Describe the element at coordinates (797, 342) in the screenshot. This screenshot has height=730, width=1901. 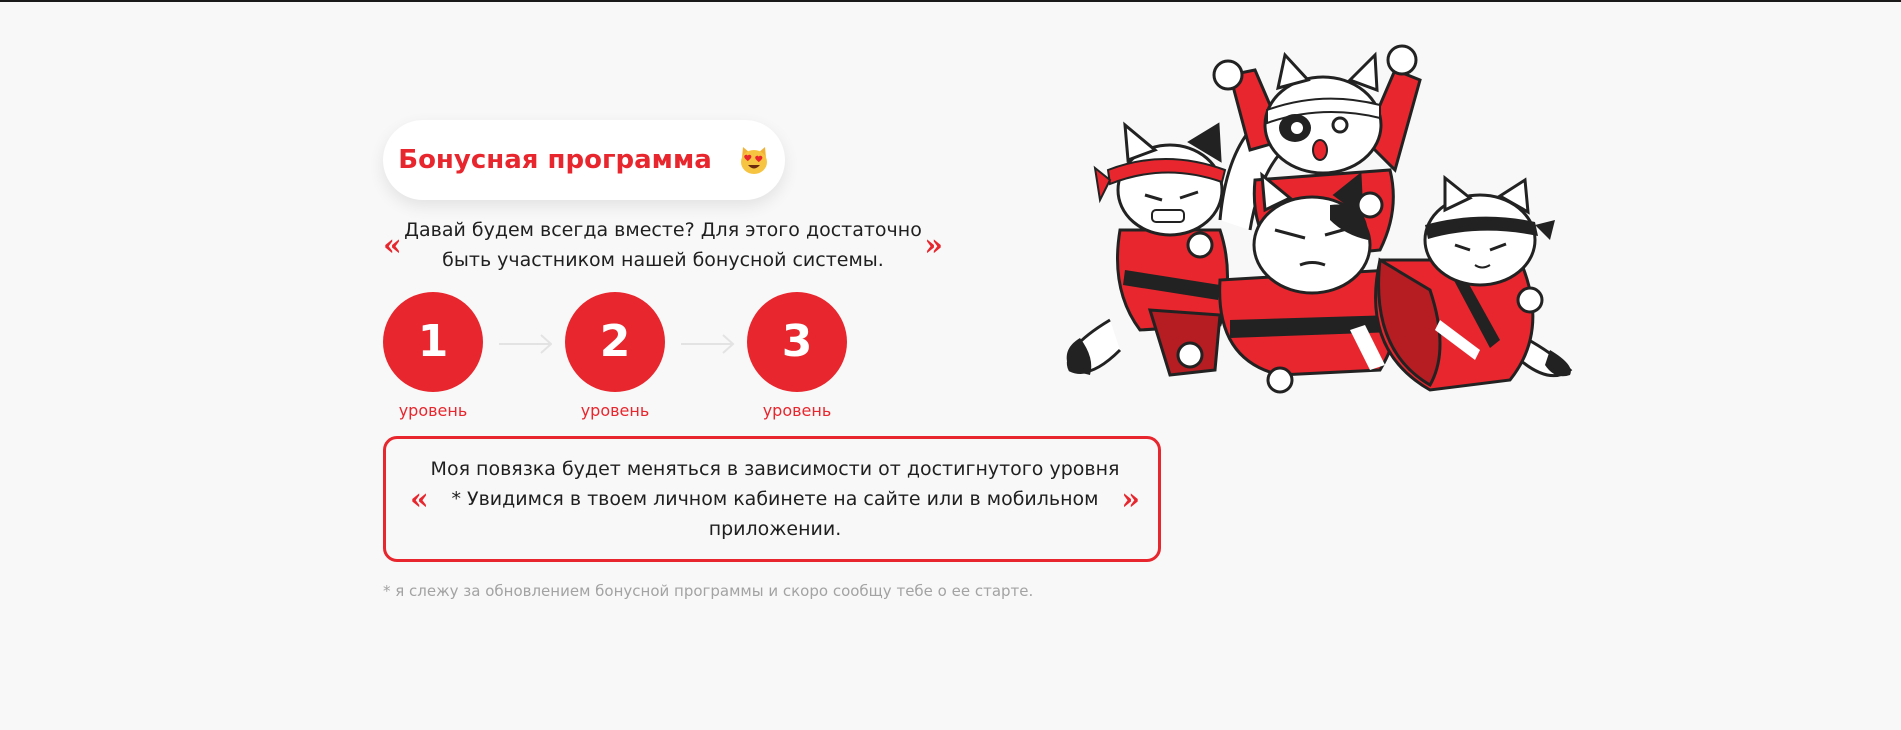
I see `level-3-circle: 3` at that location.